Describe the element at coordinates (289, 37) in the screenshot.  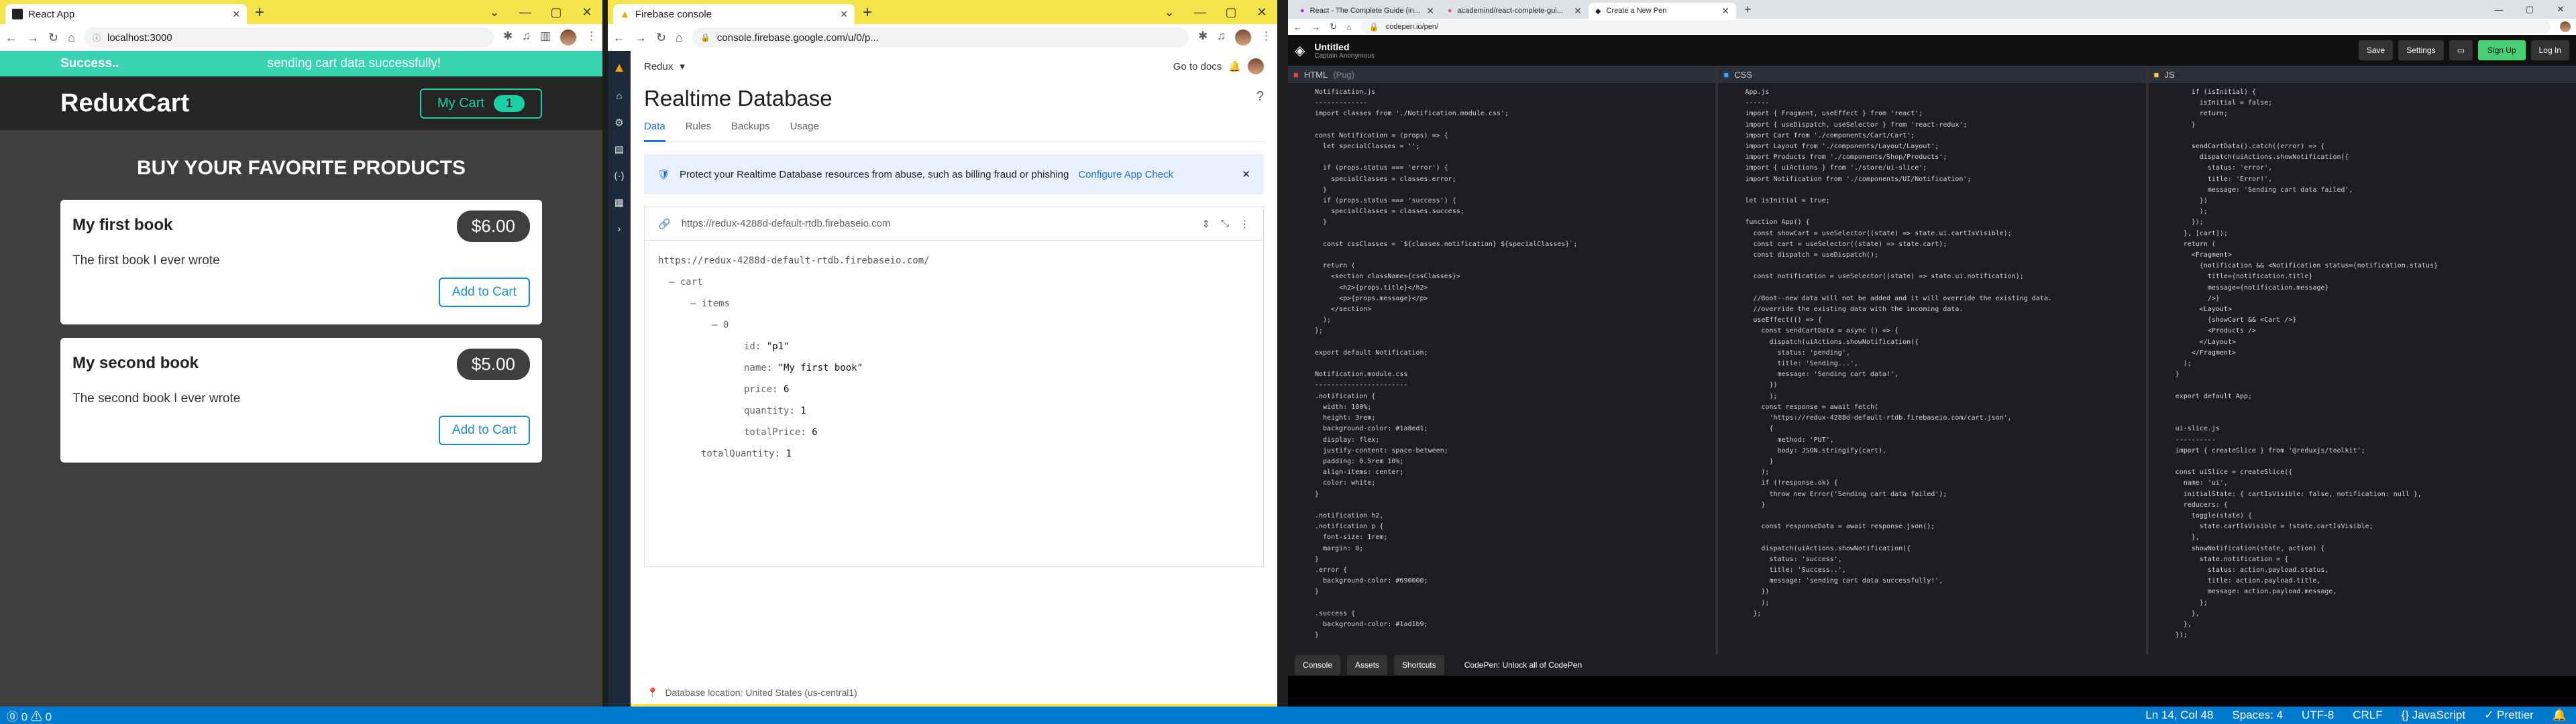
I see `address-bar: ⓘ localhost:3000` at that location.